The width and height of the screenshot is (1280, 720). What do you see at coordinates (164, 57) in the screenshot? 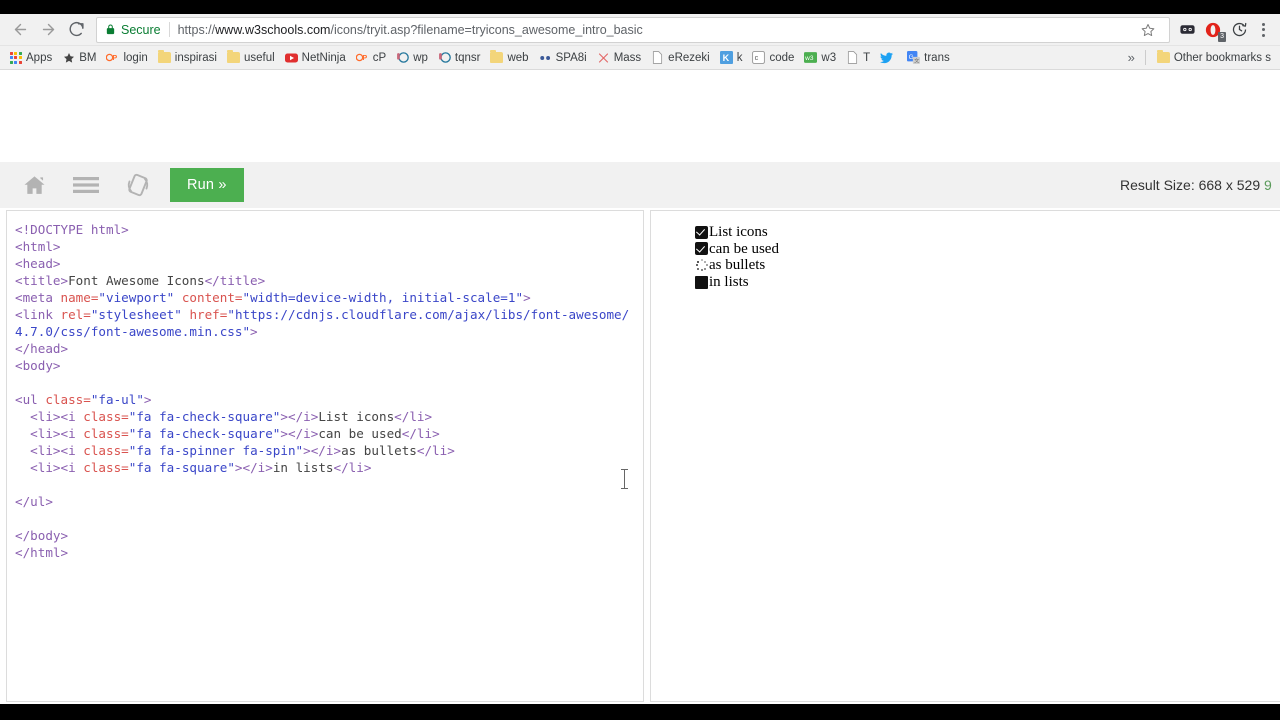
I see `folder-icon` at bounding box center [164, 57].